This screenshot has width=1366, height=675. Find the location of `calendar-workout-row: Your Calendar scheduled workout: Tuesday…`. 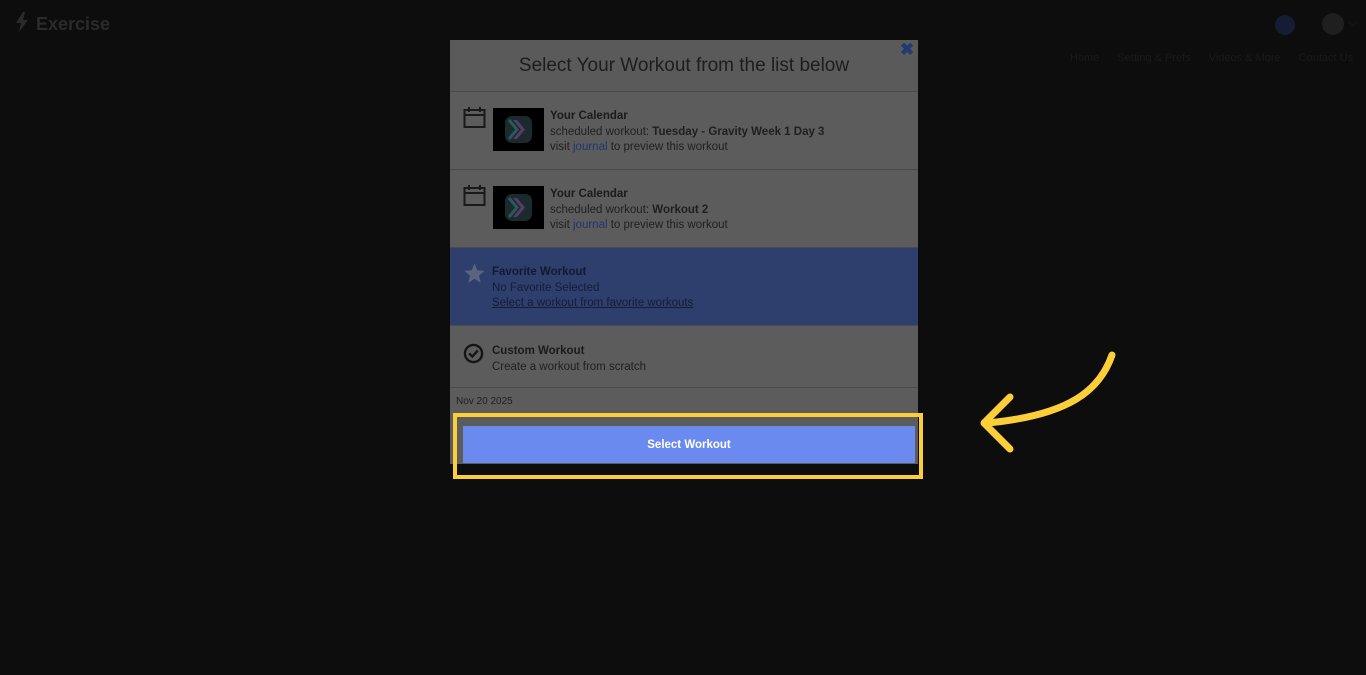

calendar-workout-row: Your Calendar scheduled workout: Tuesday… is located at coordinates (684, 131).